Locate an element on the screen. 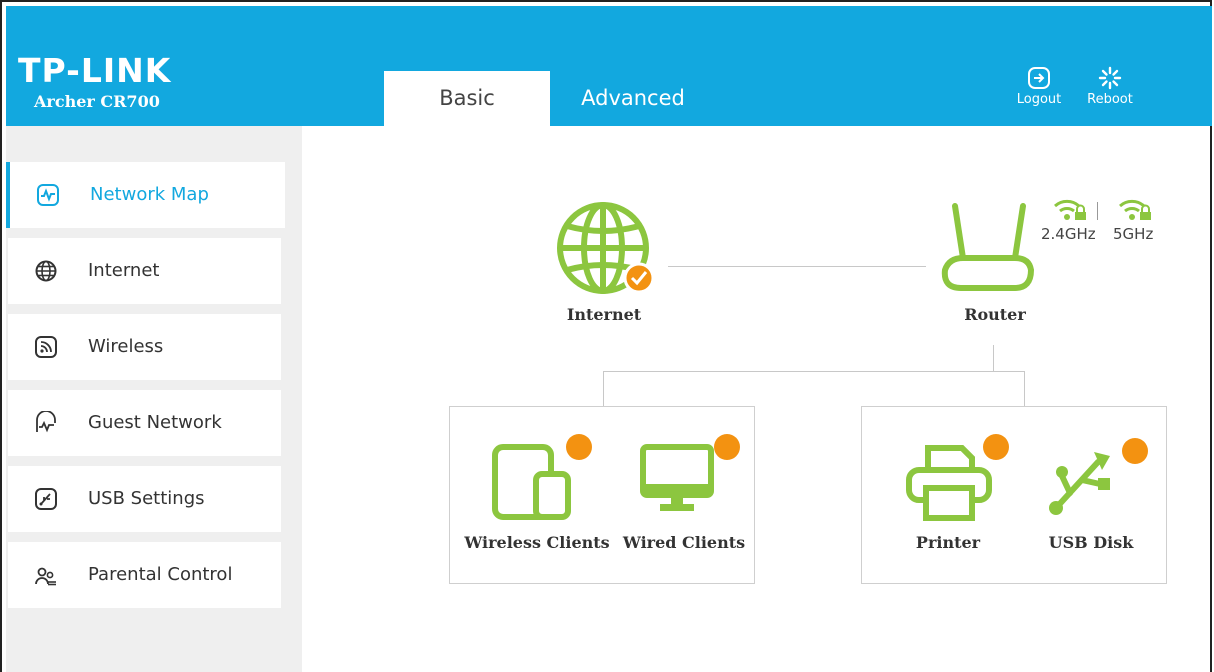 The height and width of the screenshot is (672, 1214). usb-disk-badge is located at coordinates (1135, 451).